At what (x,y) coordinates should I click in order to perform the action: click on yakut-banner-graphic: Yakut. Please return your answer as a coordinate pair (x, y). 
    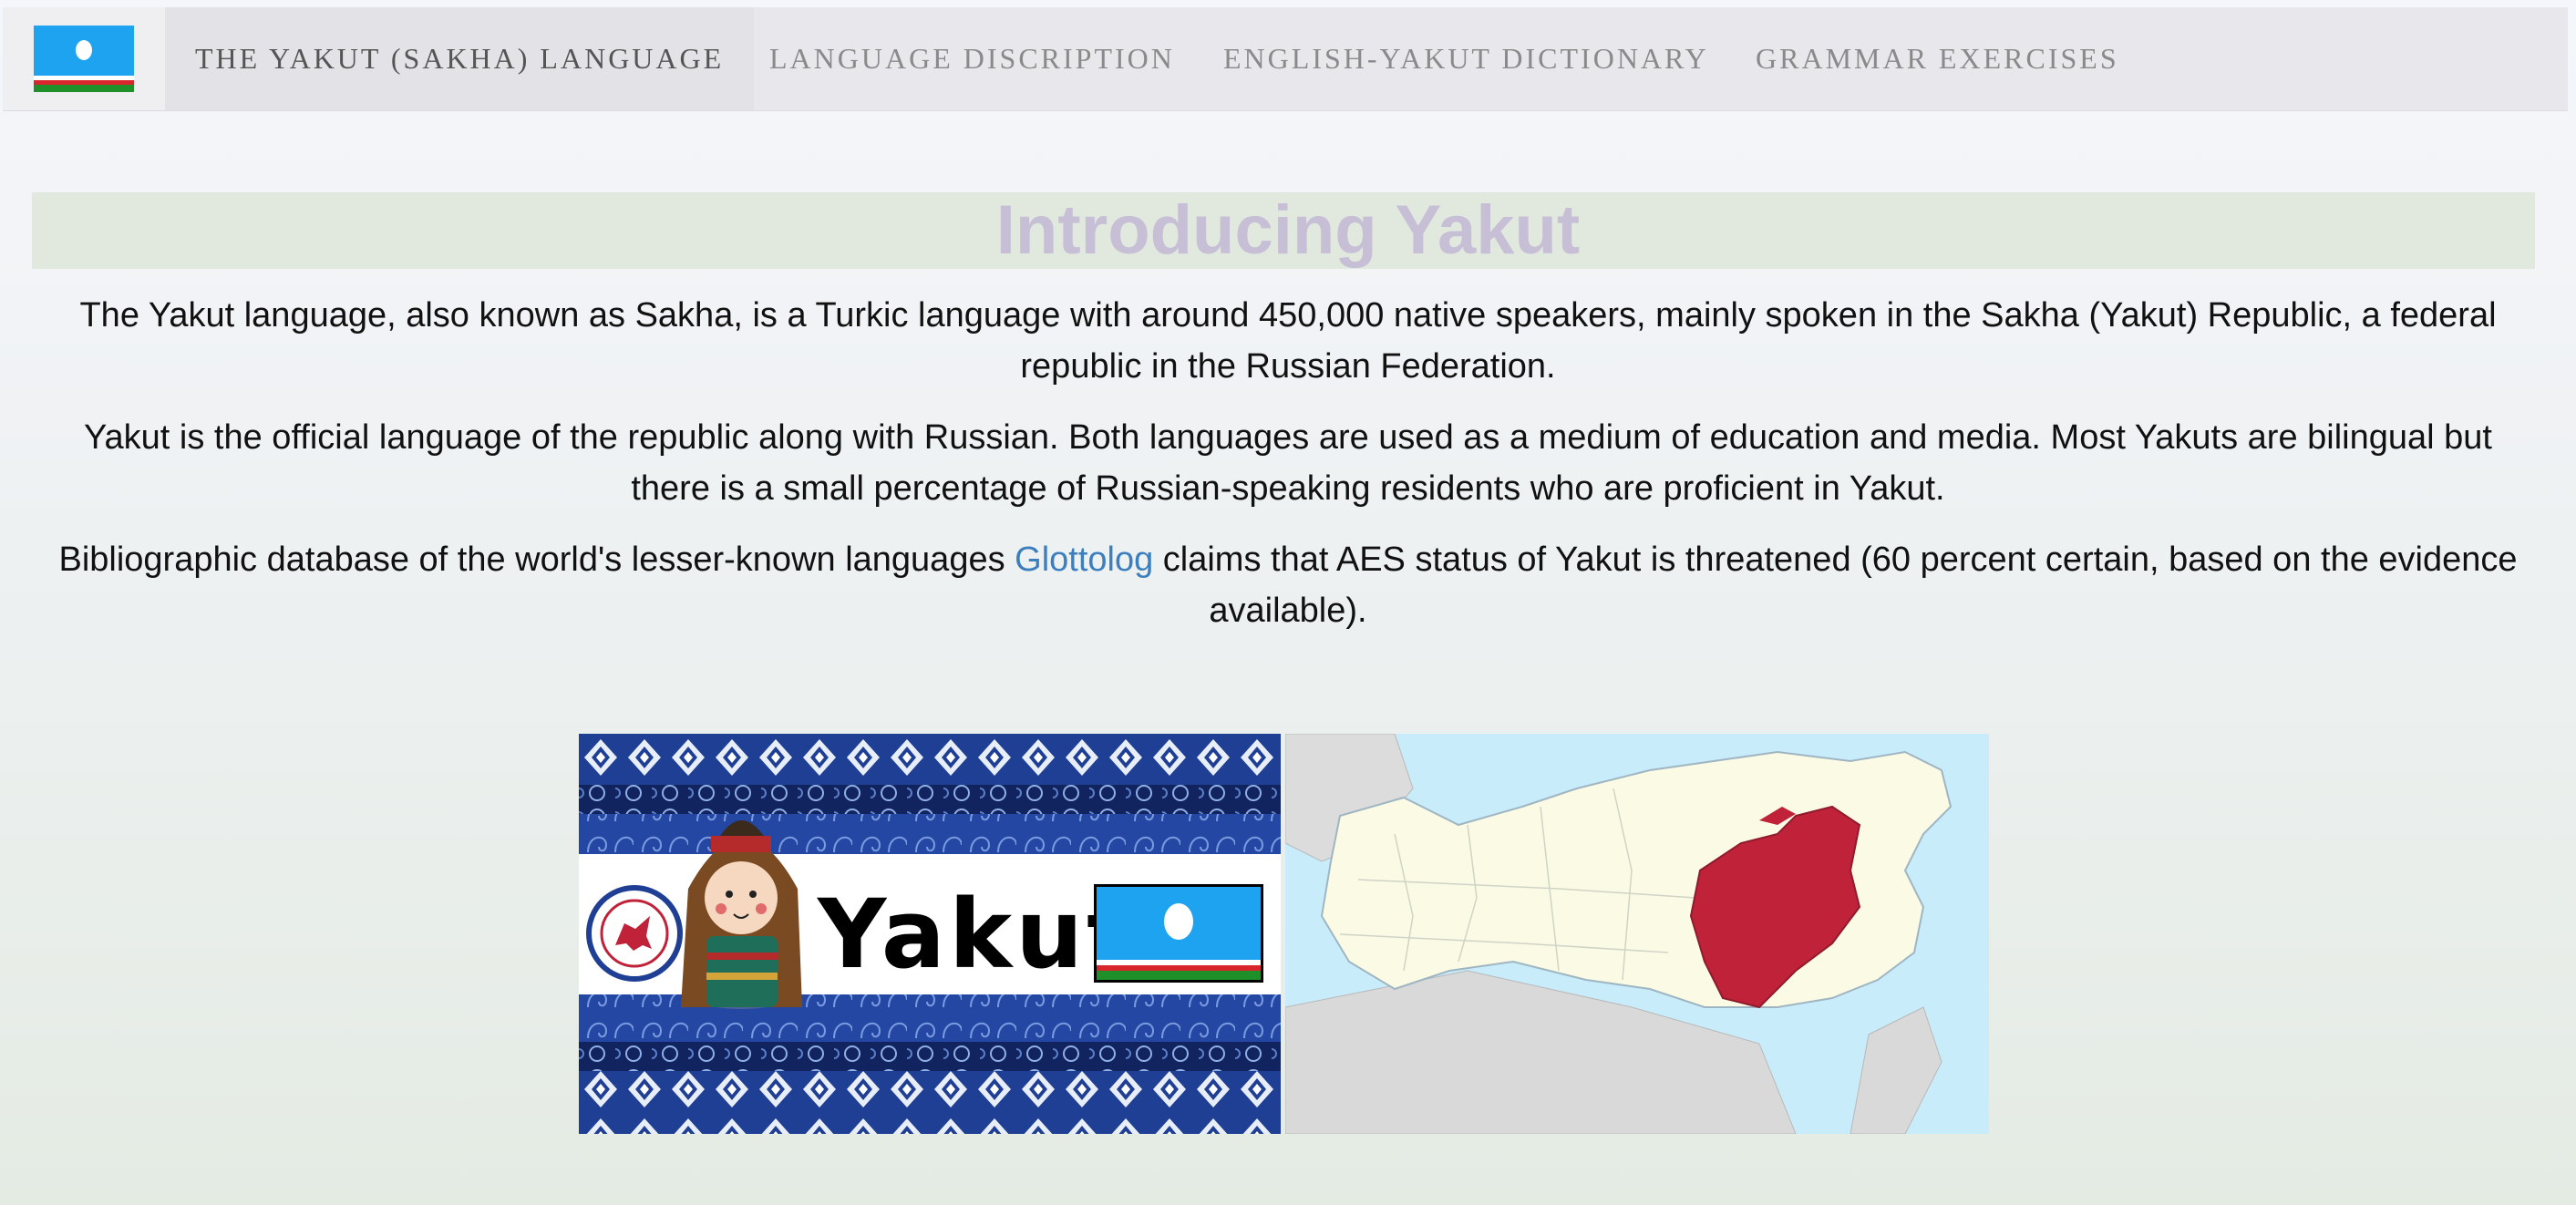
    Looking at the image, I should click on (930, 934).